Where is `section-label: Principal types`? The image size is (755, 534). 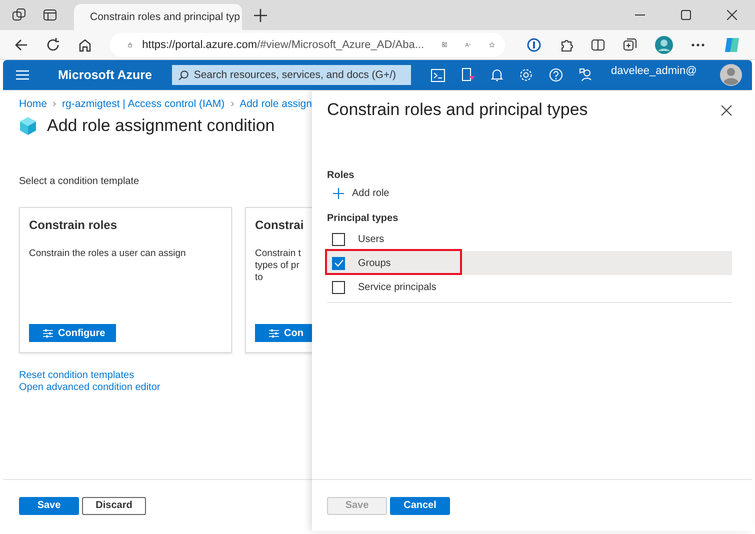 section-label: Principal types is located at coordinates (363, 218).